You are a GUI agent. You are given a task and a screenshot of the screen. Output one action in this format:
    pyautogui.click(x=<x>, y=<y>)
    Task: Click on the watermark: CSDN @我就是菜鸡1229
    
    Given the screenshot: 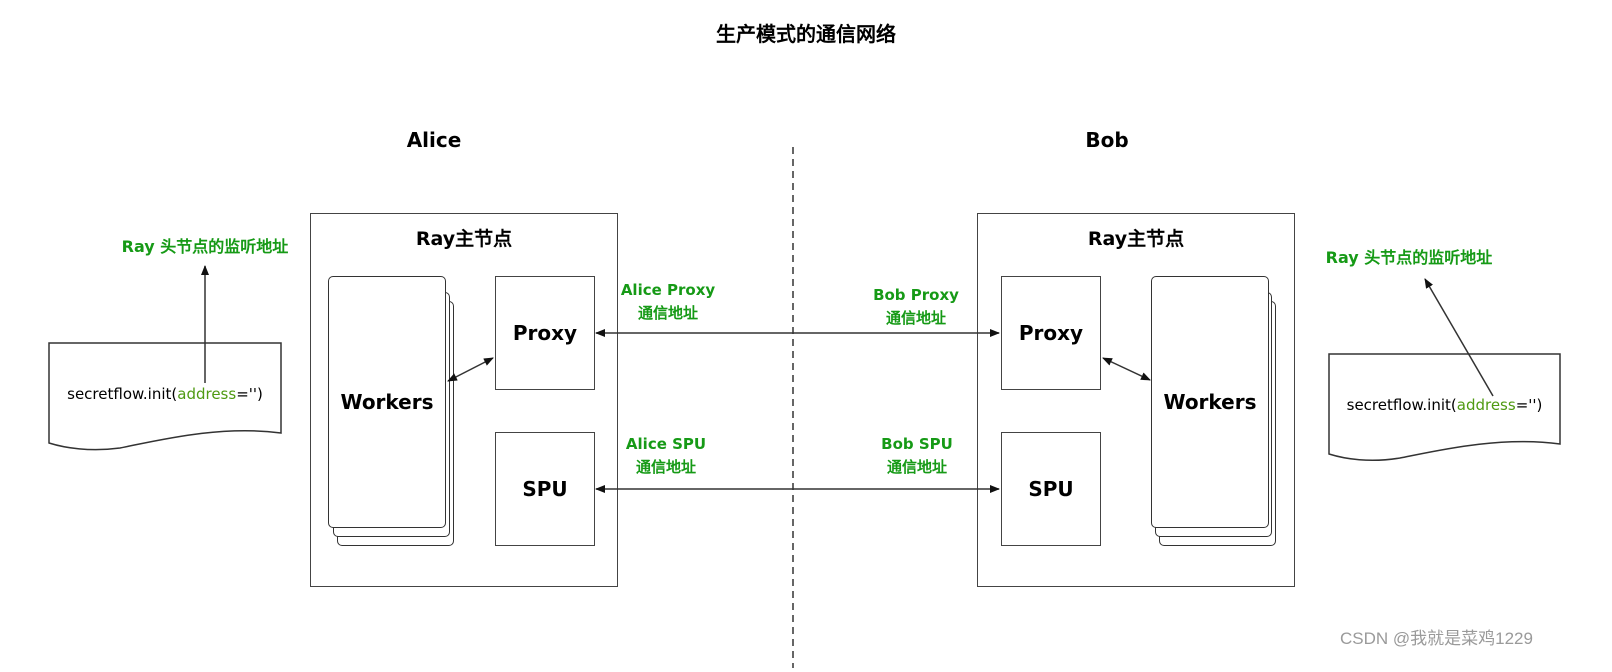 What is the action you would take?
    pyautogui.click(x=1436, y=638)
    